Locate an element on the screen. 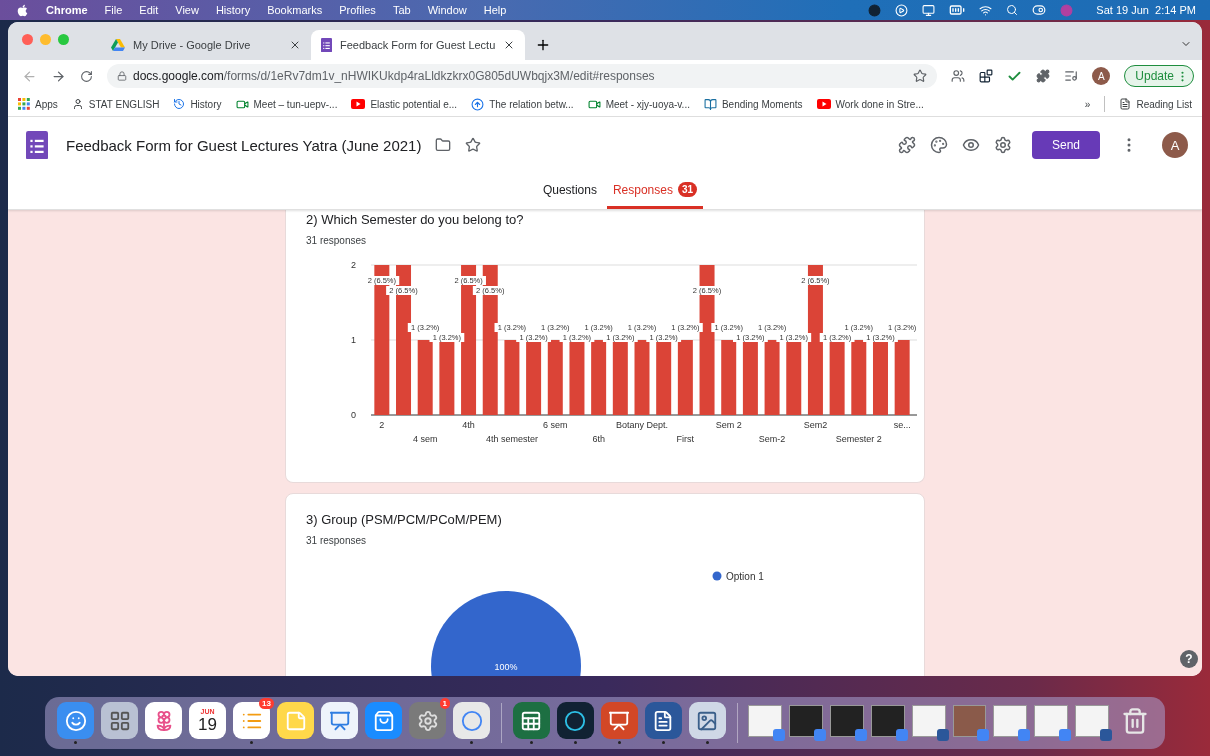 This screenshot has width=1210, height=756. axis-category-label: 4th semester is located at coordinates (511, 439).